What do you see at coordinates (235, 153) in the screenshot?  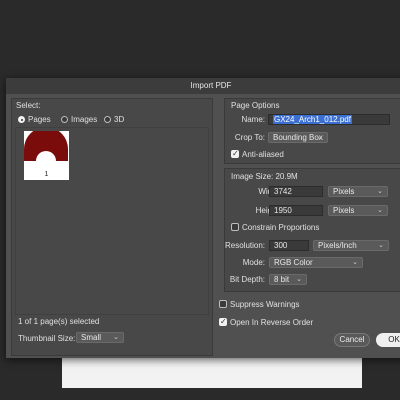 I see `anti-aliased-checkbox` at bounding box center [235, 153].